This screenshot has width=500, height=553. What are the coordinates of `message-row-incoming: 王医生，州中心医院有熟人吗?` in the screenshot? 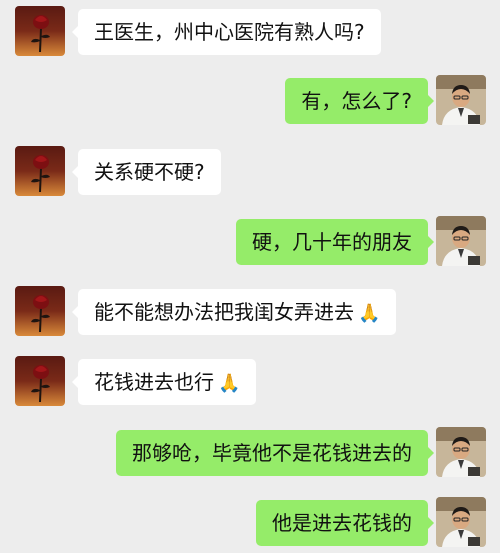 It's located at (250, 33).